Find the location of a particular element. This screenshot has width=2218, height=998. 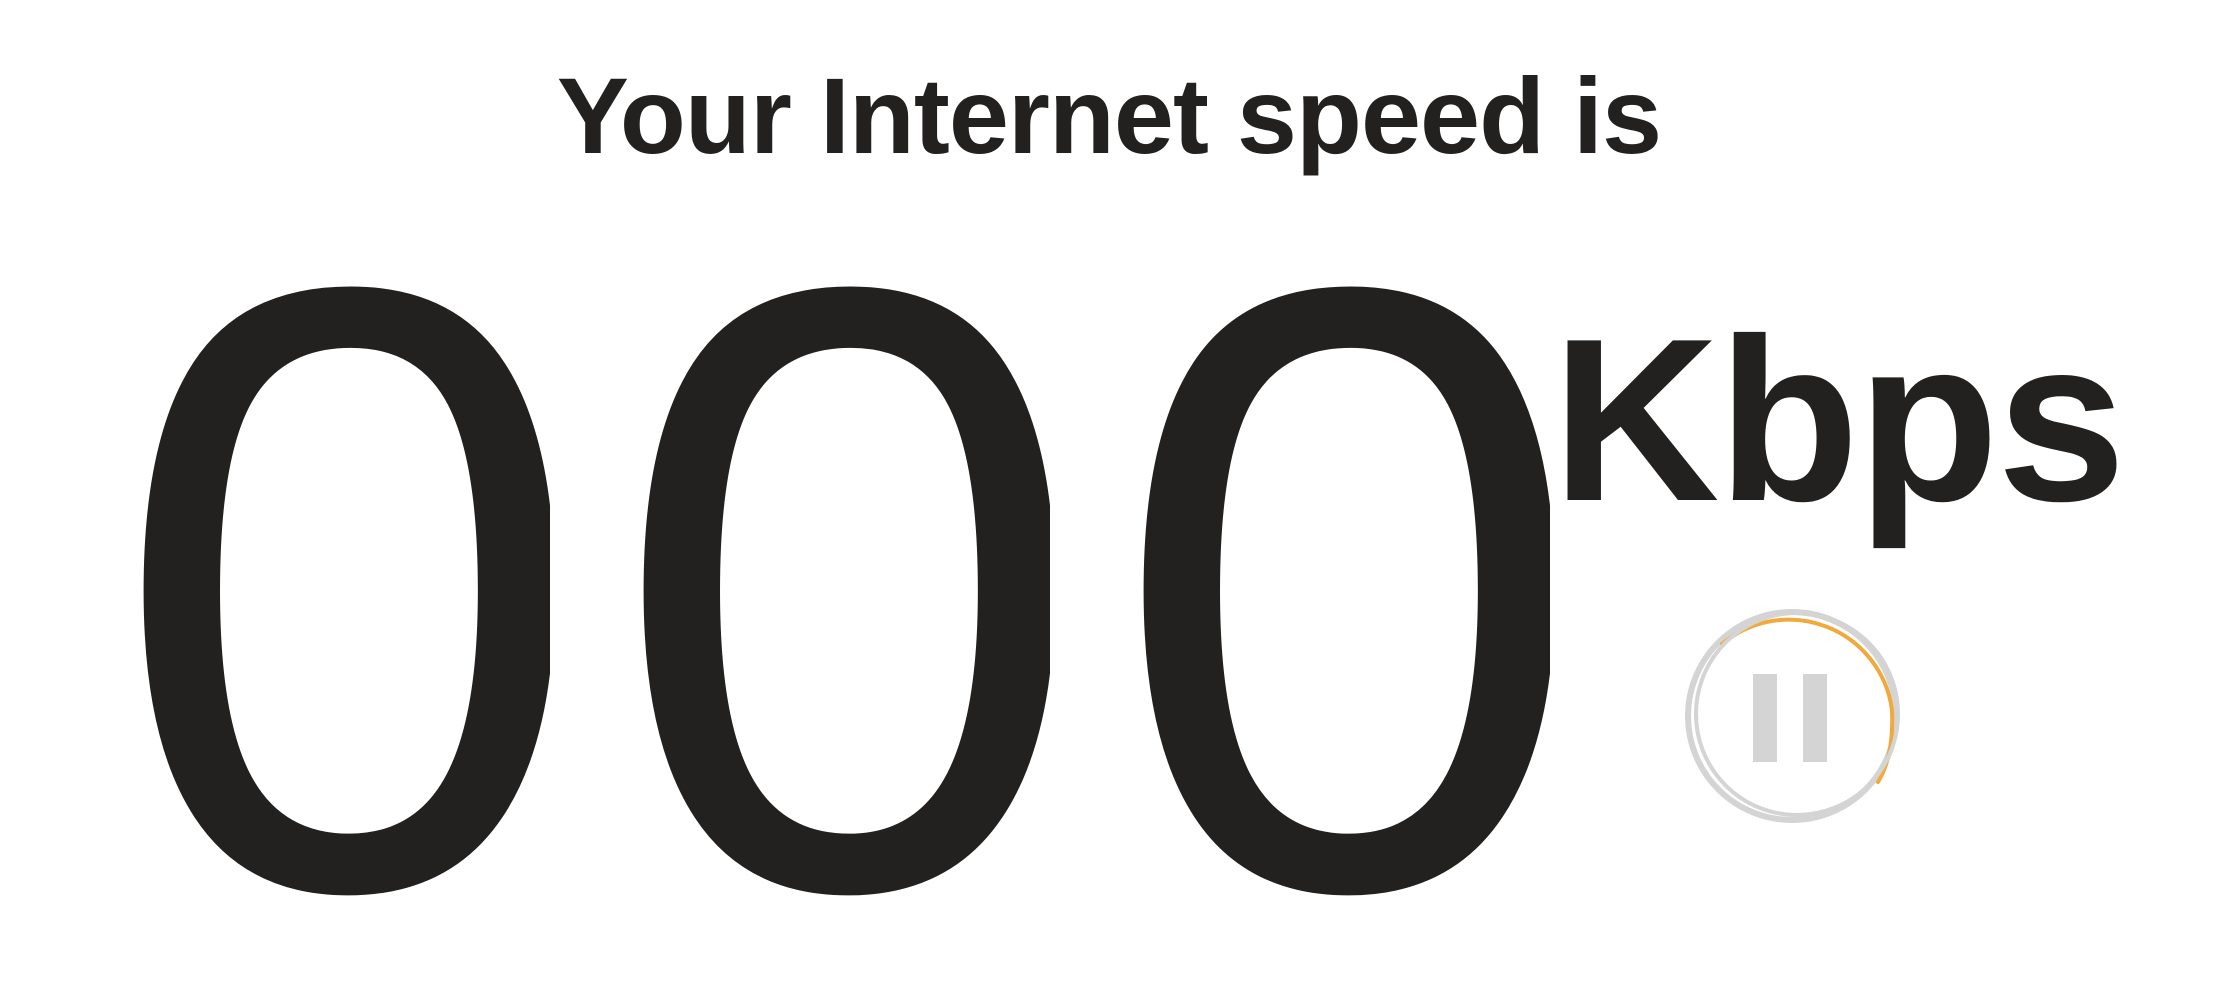

pause-button is located at coordinates (1792, 716).